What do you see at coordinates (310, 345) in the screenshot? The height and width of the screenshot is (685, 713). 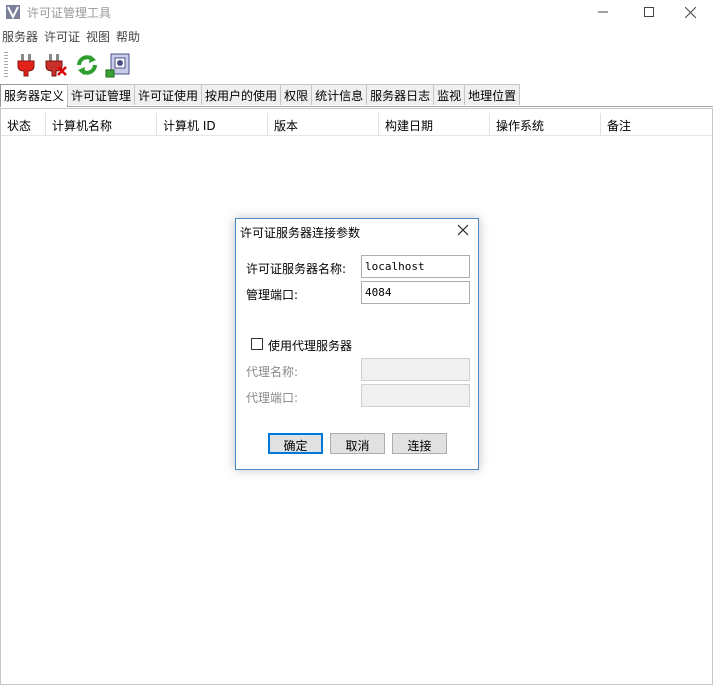 I see `use-proxy-label: 使用代理服务器` at bounding box center [310, 345].